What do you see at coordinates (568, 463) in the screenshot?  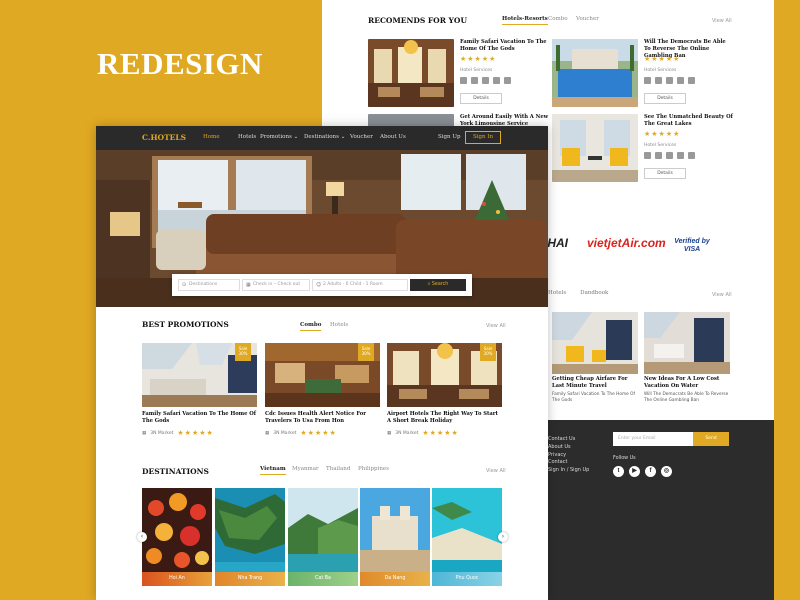 I see `footer-link: Contact` at bounding box center [568, 463].